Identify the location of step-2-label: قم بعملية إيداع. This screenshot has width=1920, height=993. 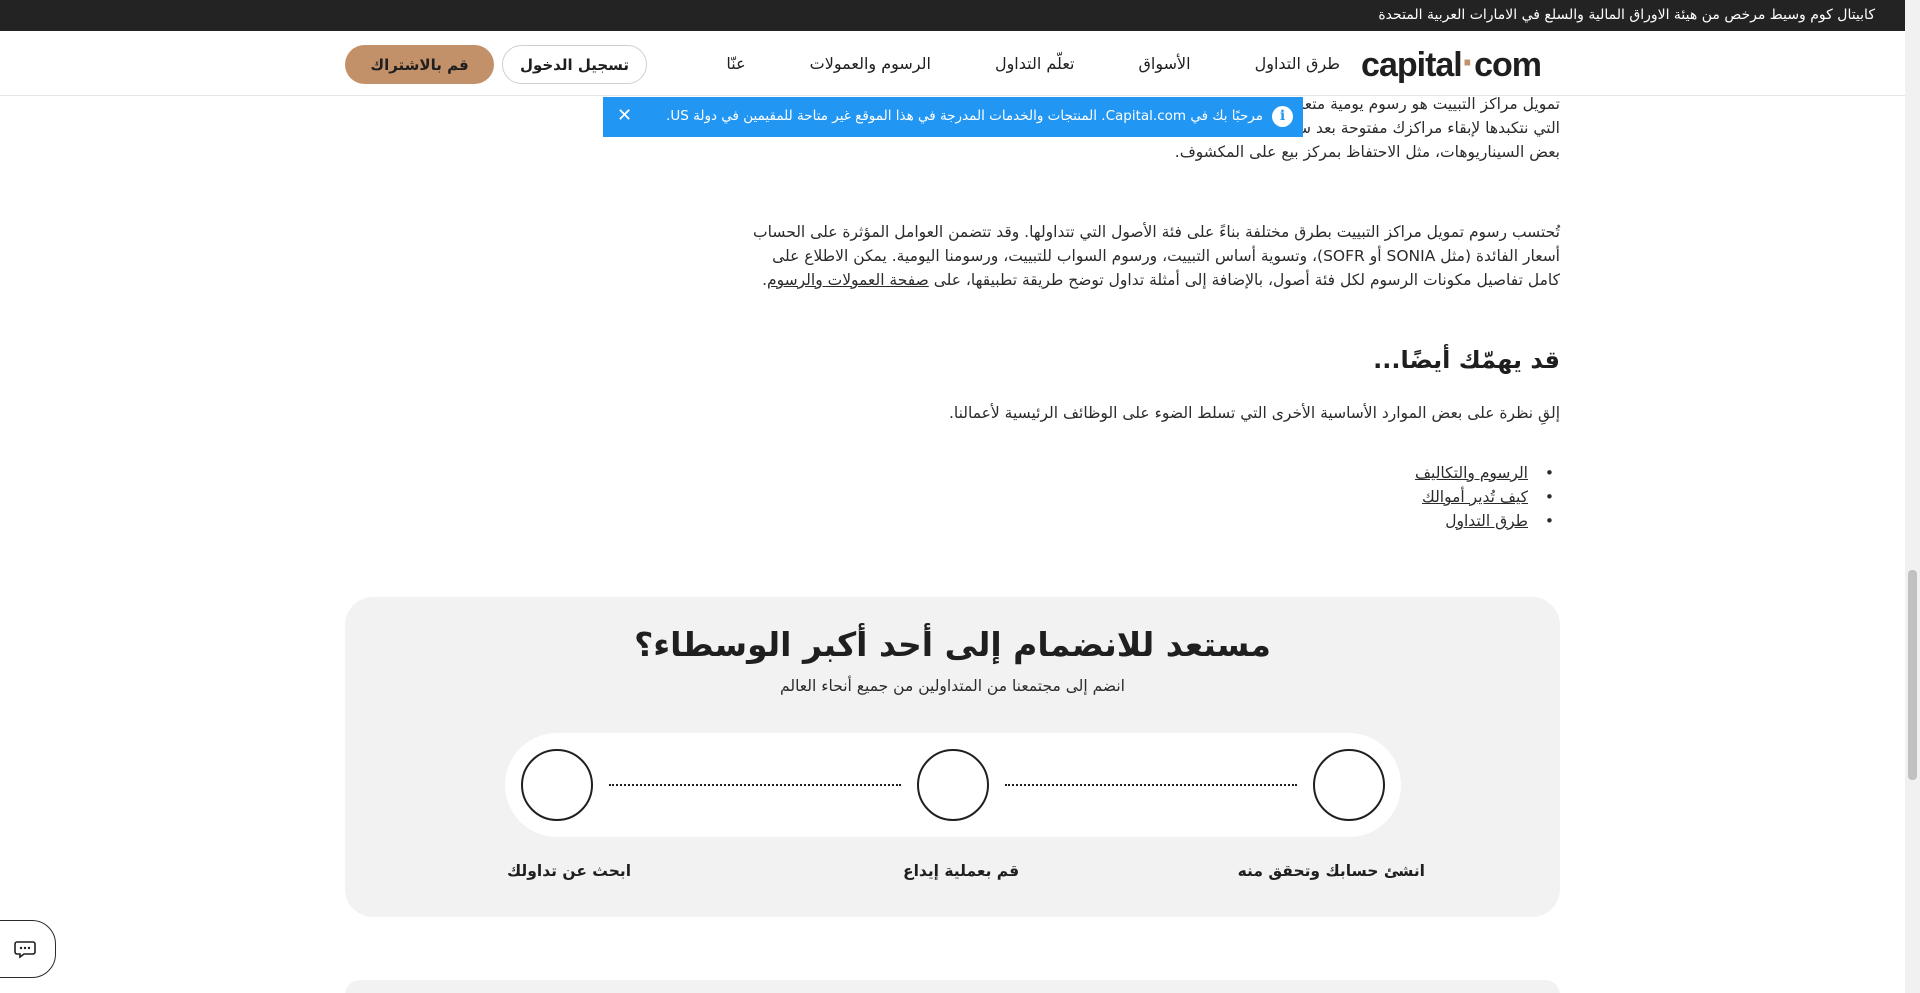
(961, 871).